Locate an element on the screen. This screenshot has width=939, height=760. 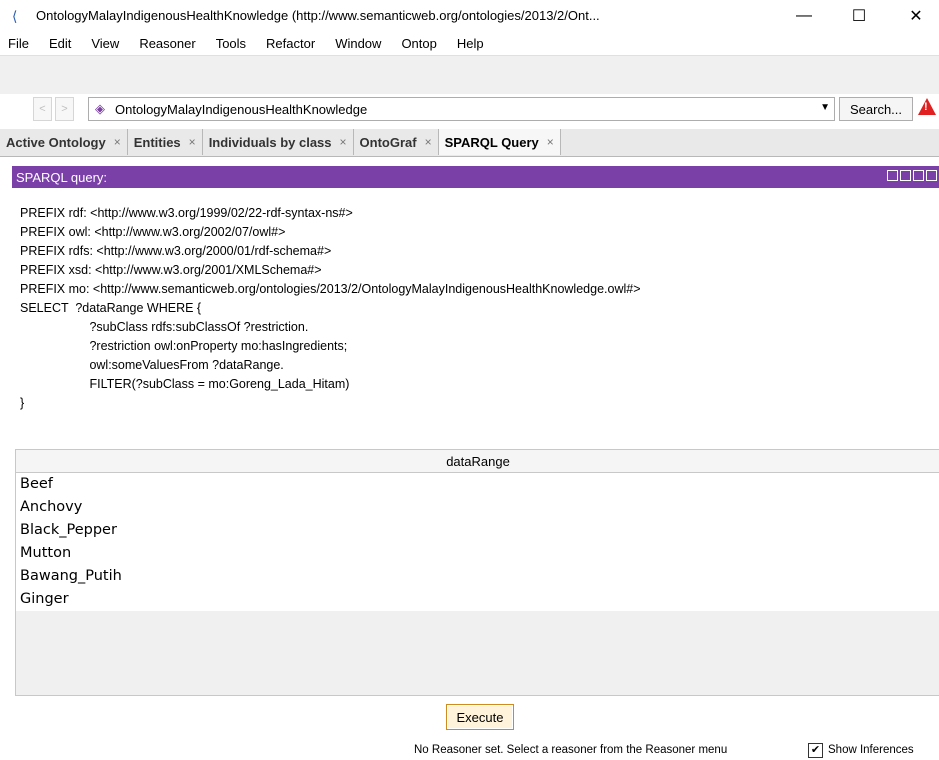
table-row: Bawang_Putih is located at coordinates (477, 576).